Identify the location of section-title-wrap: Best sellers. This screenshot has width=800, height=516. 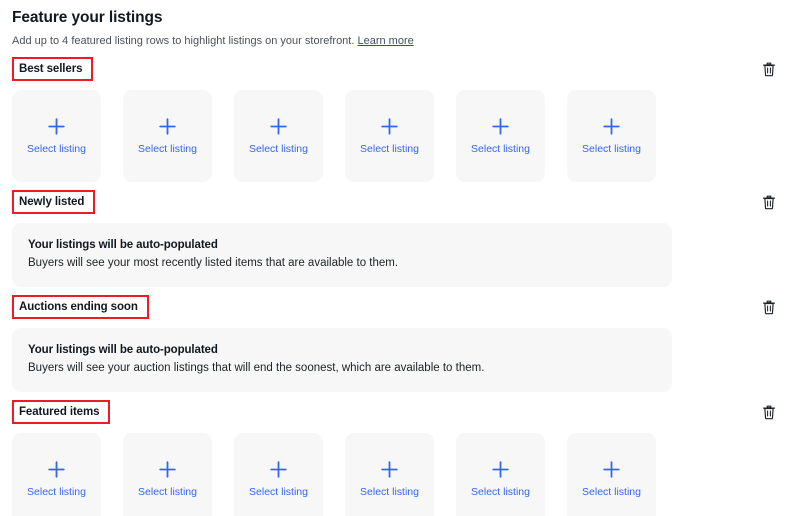
(53, 69).